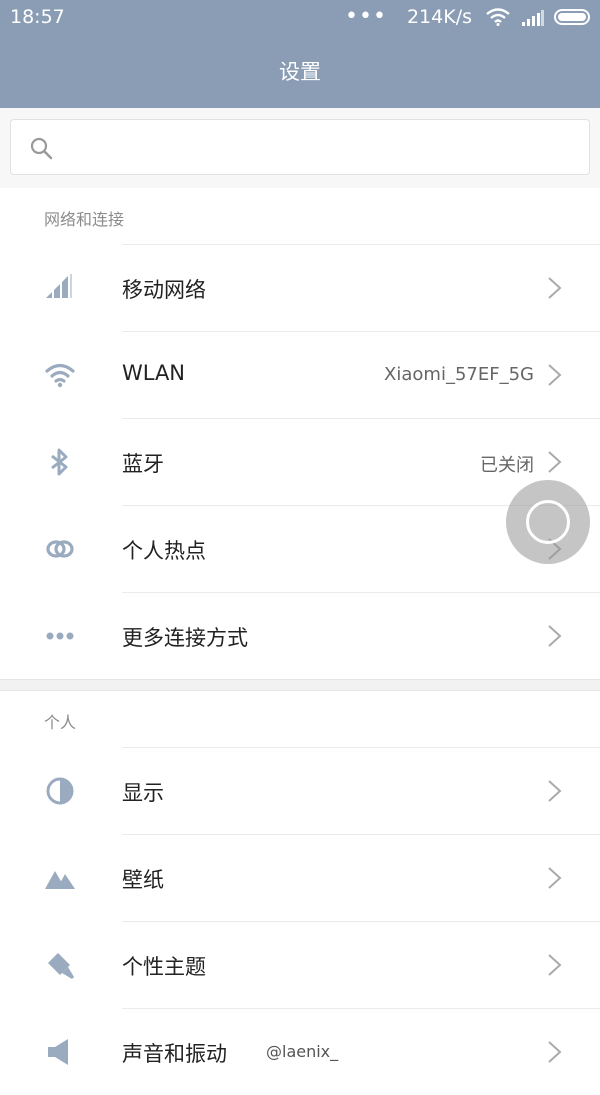 The height and width of the screenshot is (1095, 600). Describe the element at coordinates (300, 685) in the screenshot. I see `section-divider` at that location.